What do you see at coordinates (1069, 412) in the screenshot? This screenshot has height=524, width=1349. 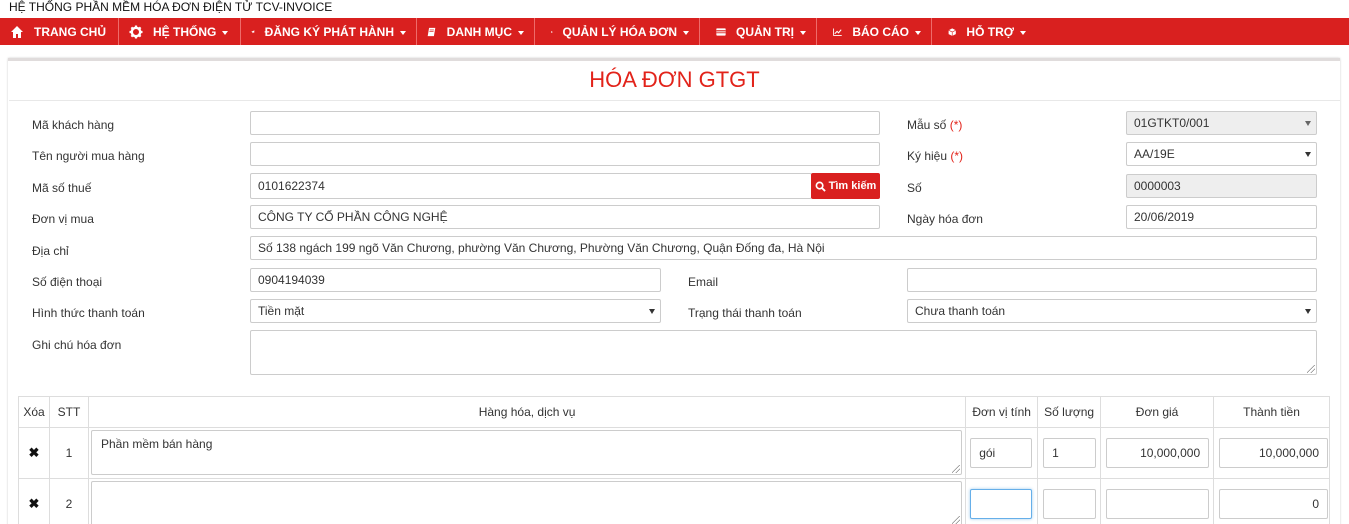 I see `col-qty-header: Số lượng` at bounding box center [1069, 412].